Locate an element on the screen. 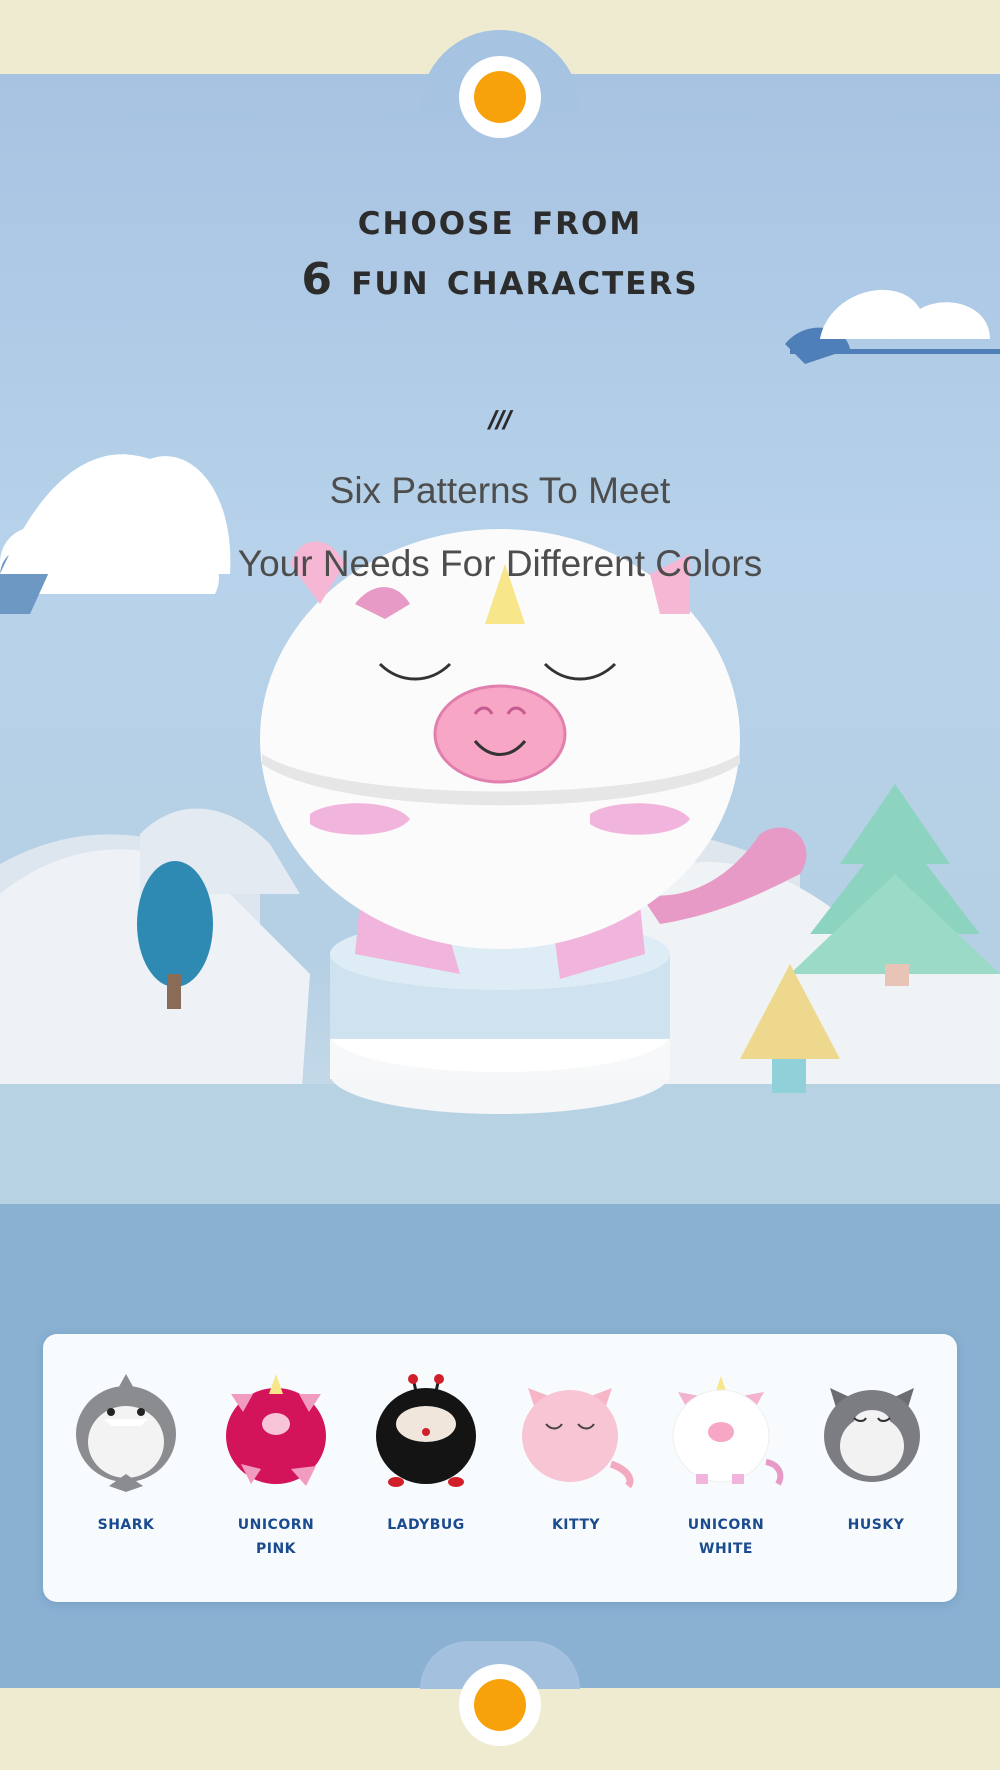 Image resolution: width=1000 pixels, height=1770 pixels. character-label: husky is located at coordinates (876, 1522).